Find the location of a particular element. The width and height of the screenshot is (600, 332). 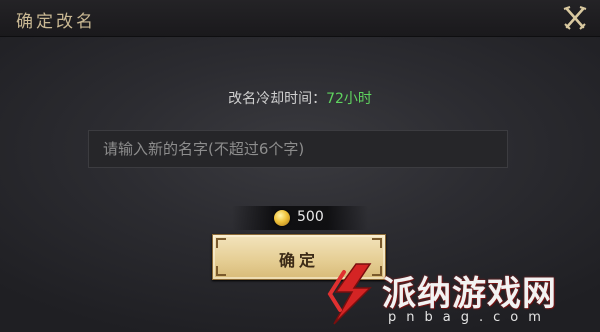

cooldown-value: 72小时 is located at coordinates (349, 99).